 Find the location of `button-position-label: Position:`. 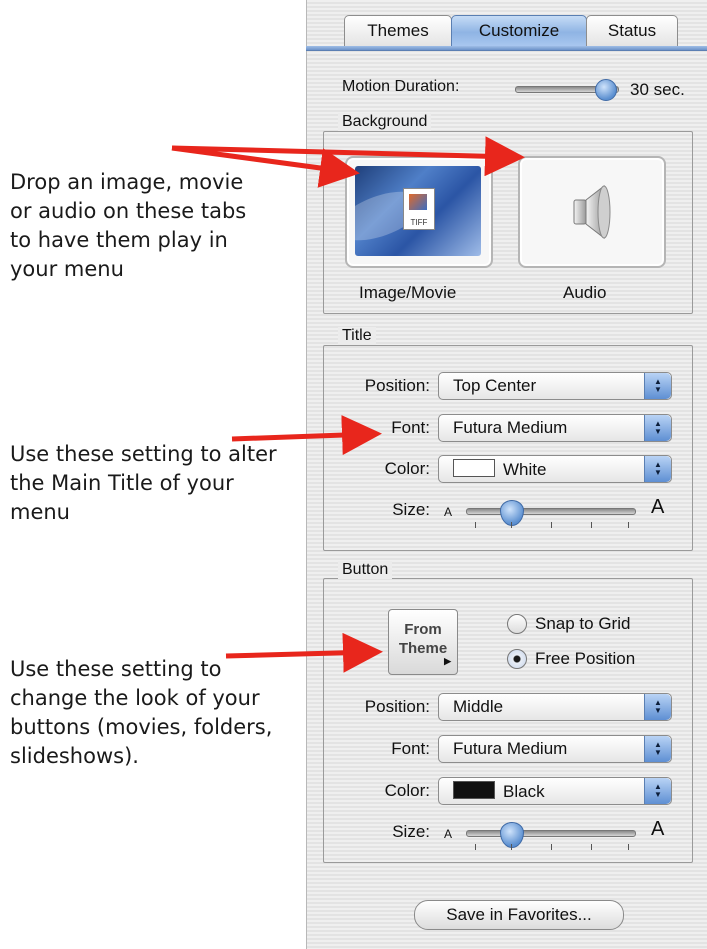

button-position-label: Position: is located at coordinates (397, 706).